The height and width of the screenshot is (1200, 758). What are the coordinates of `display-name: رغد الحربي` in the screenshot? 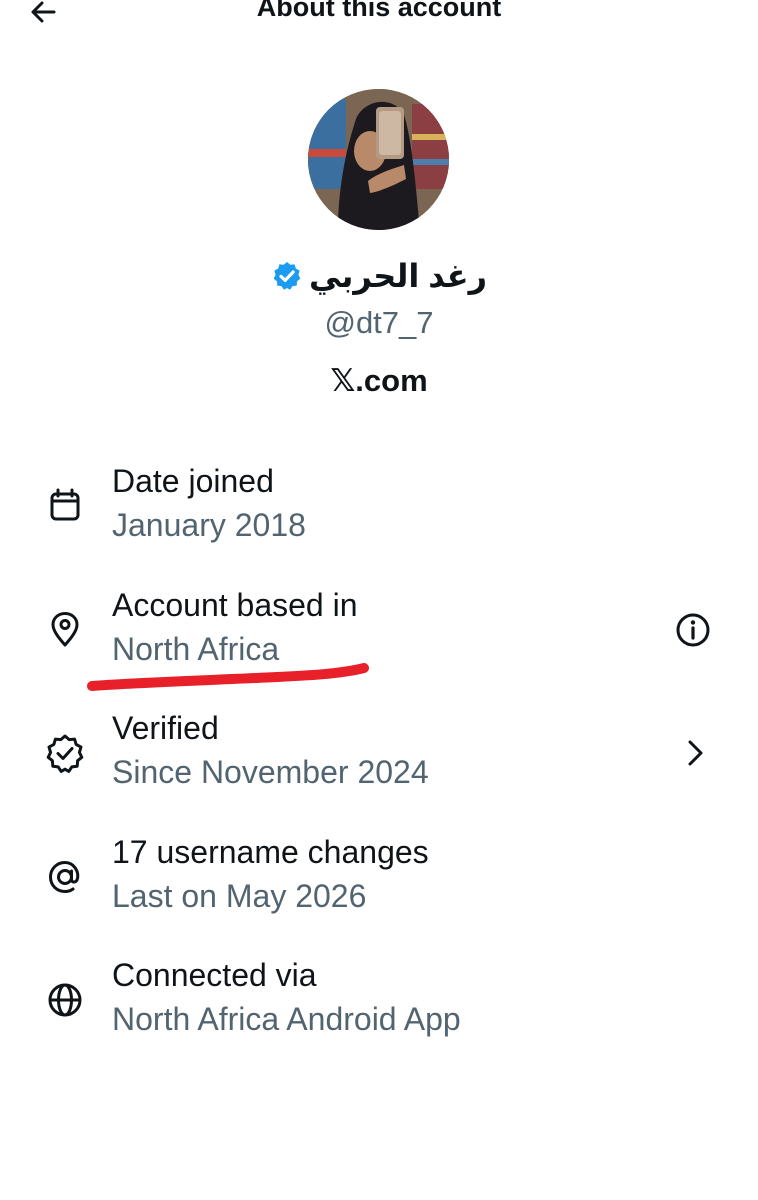 It's located at (398, 276).